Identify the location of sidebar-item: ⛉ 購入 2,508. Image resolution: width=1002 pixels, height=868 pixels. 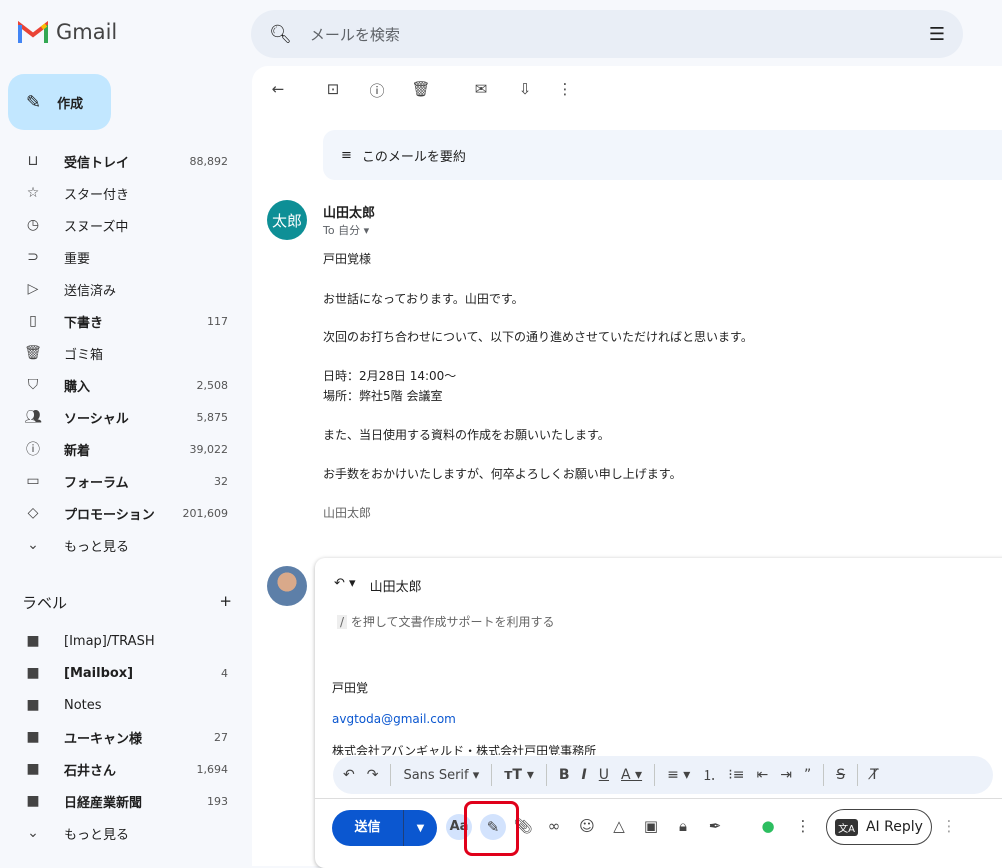
(125, 385).